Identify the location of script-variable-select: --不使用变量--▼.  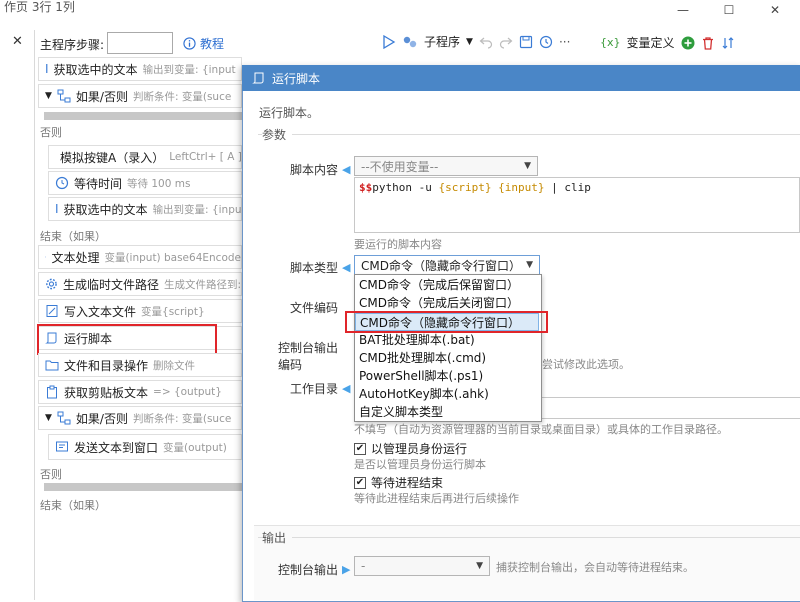
(446, 166).